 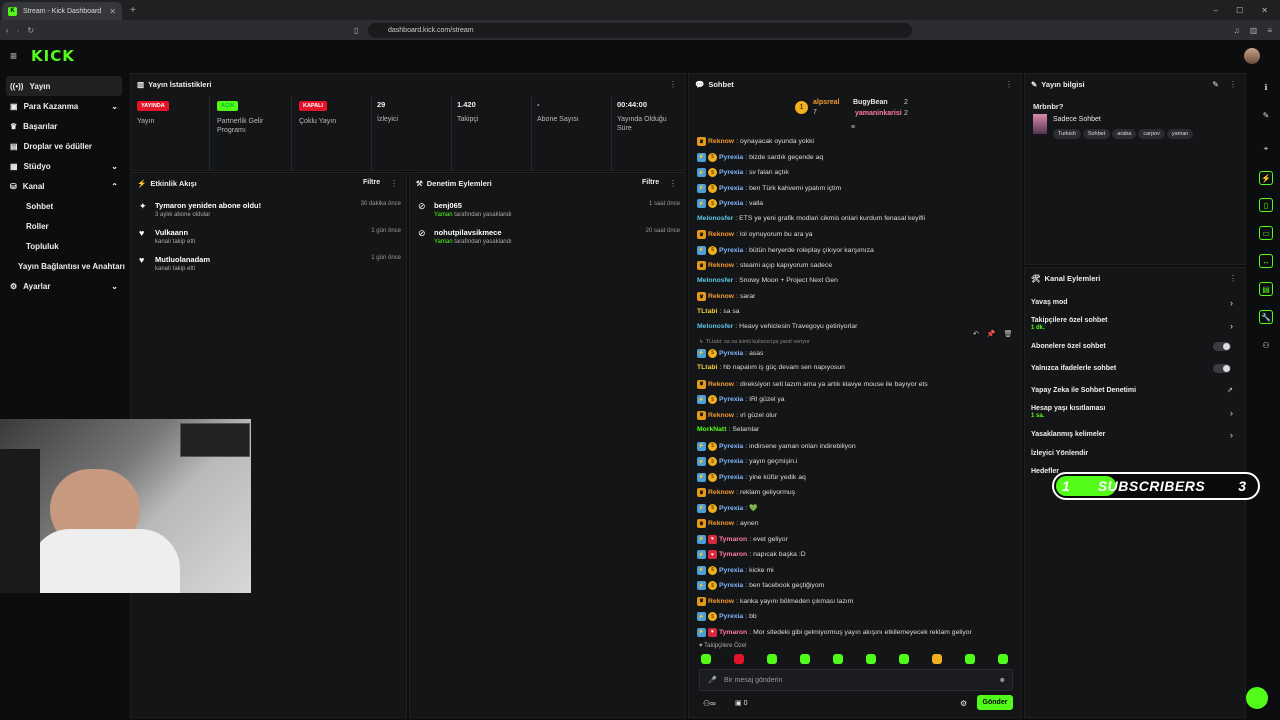 What do you see at coordinates (64, 246) in the screenshot?
I see `sidebar-item-topluluk: Topluluk` at bounding box center [64, 246].